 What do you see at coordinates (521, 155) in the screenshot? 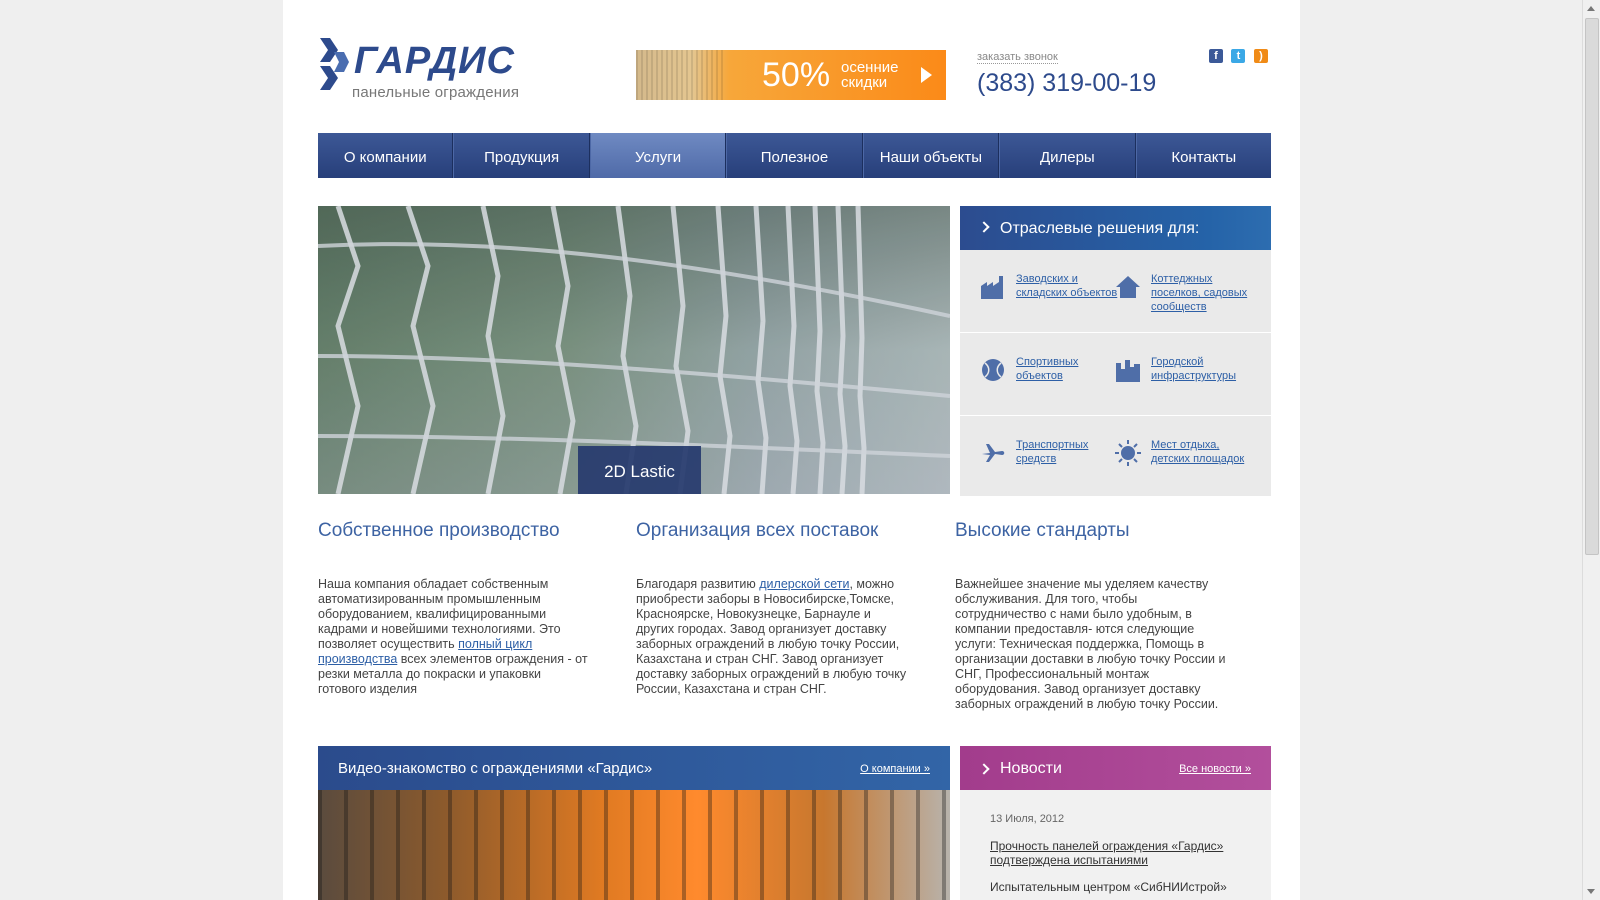
I see `nav-item-products: Продукция` at bounding box center [521, 155].